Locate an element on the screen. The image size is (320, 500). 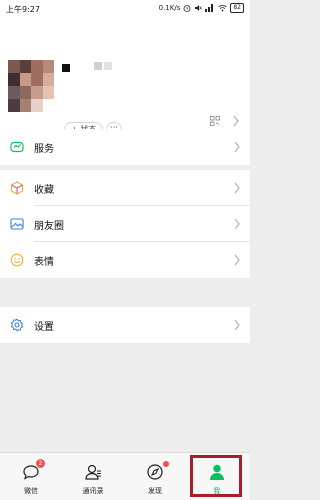
gear-icon is located at coordinates (17, 325).